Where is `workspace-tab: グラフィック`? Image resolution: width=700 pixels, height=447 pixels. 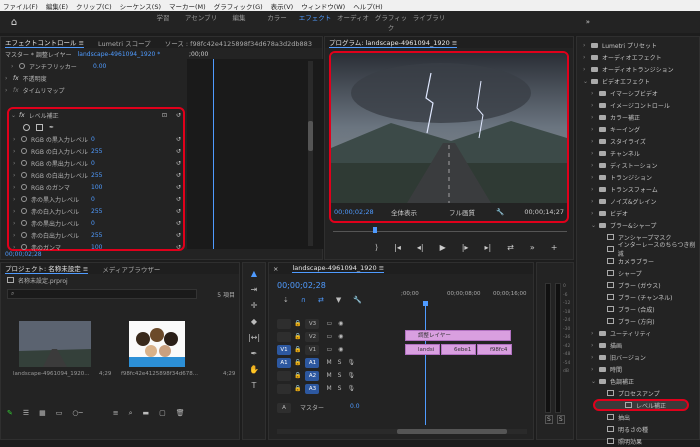 workspace-tab: グラフィック is located at coordinates (391, 22).